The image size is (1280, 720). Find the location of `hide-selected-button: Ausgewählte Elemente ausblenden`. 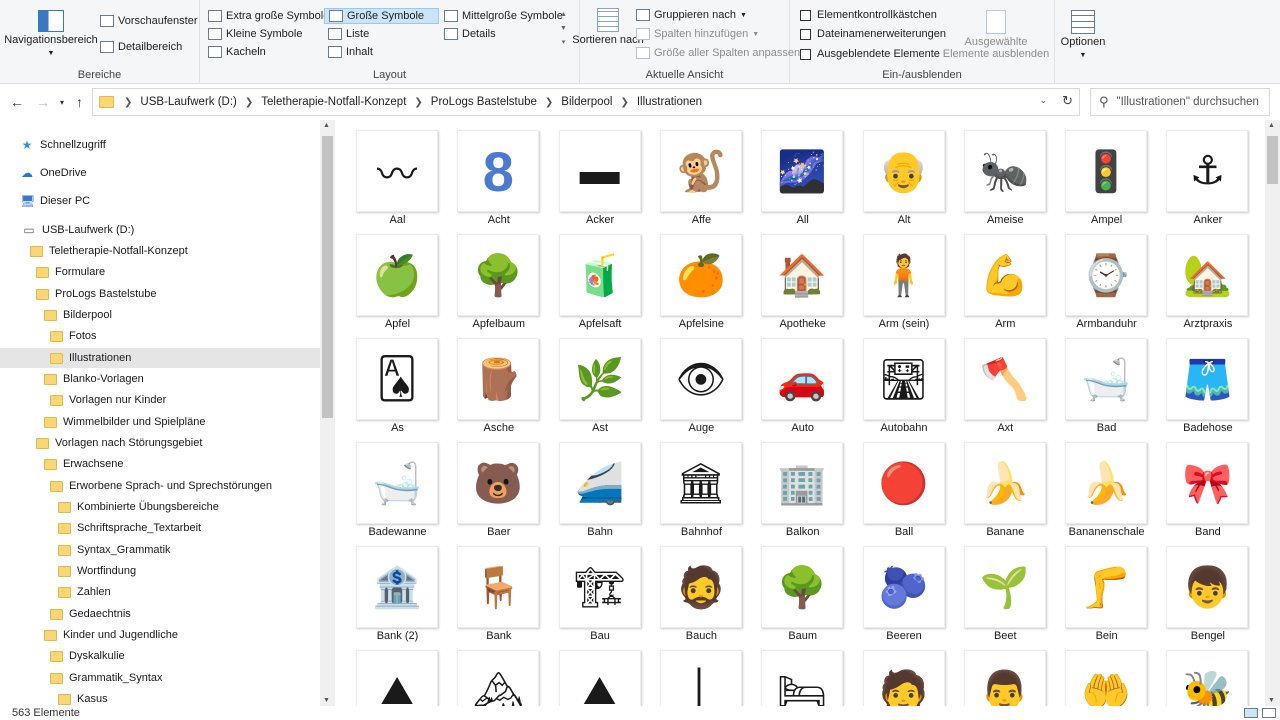

hide-selected-button: Ausgewählte Elemente ausblenden is located at coordinates (996, 35).